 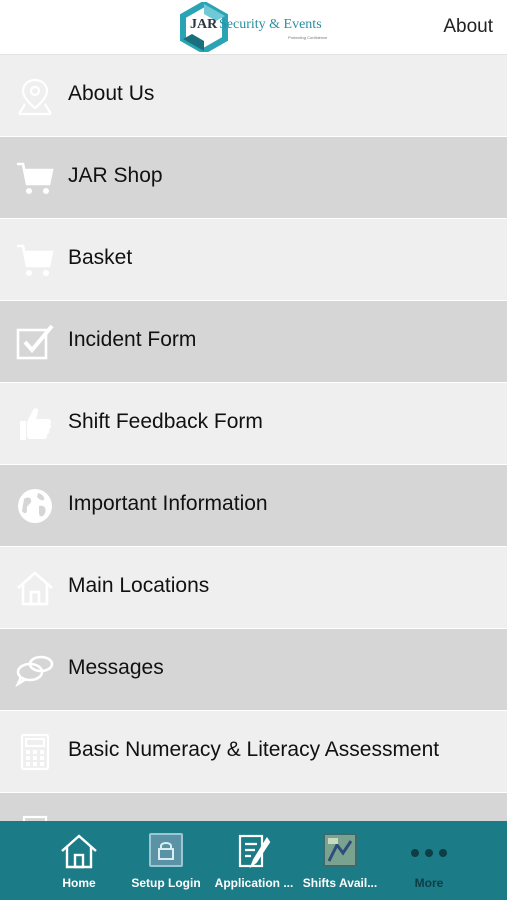 What do you see at coordinates (308, 37) in the screenshot?
I see `logo-tagline: Protecting Confidence` at bounding box center [308, 37].